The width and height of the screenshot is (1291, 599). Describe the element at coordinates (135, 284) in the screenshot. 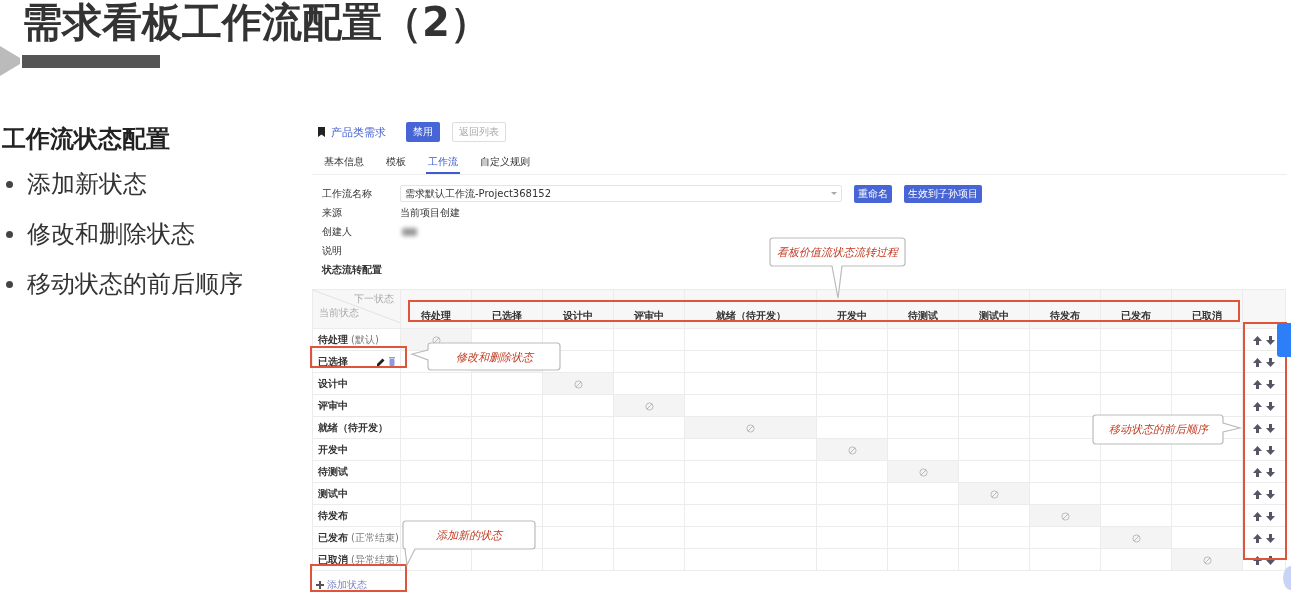

I see `bullet-text: 移动状态的前后顺序` at that location.